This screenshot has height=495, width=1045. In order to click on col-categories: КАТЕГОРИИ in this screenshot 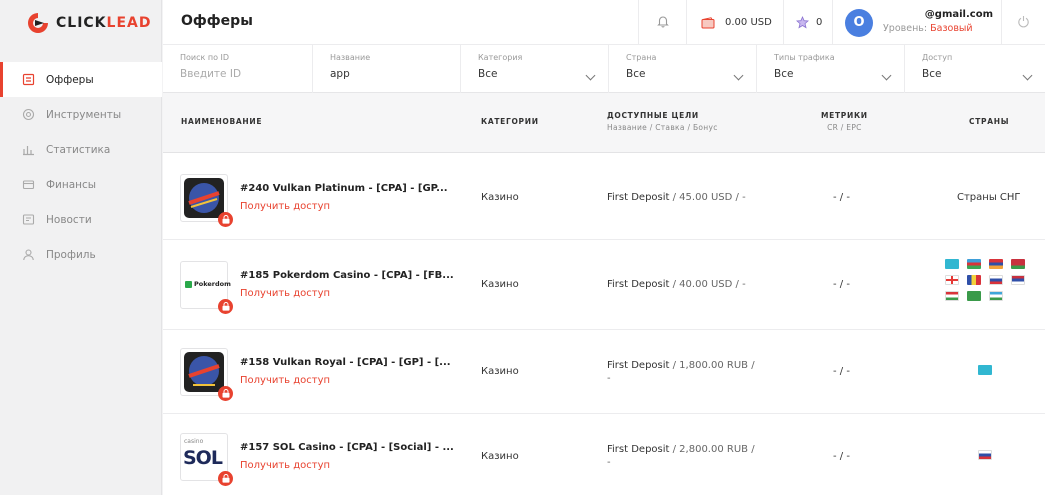, I will do `click(510, 121)`.